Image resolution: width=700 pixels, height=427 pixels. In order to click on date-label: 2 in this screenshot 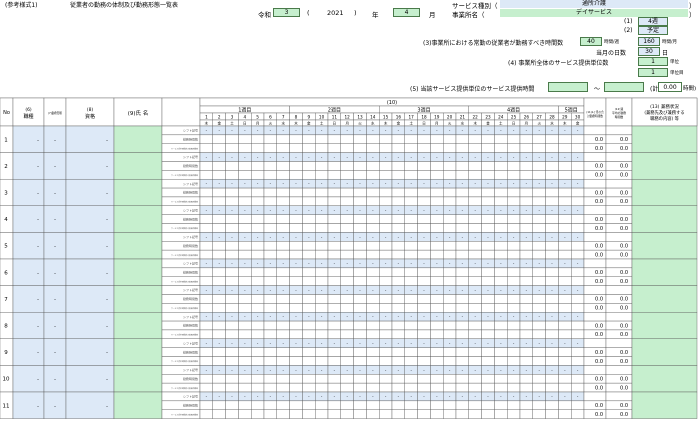, I will do `click(219, 117)`.